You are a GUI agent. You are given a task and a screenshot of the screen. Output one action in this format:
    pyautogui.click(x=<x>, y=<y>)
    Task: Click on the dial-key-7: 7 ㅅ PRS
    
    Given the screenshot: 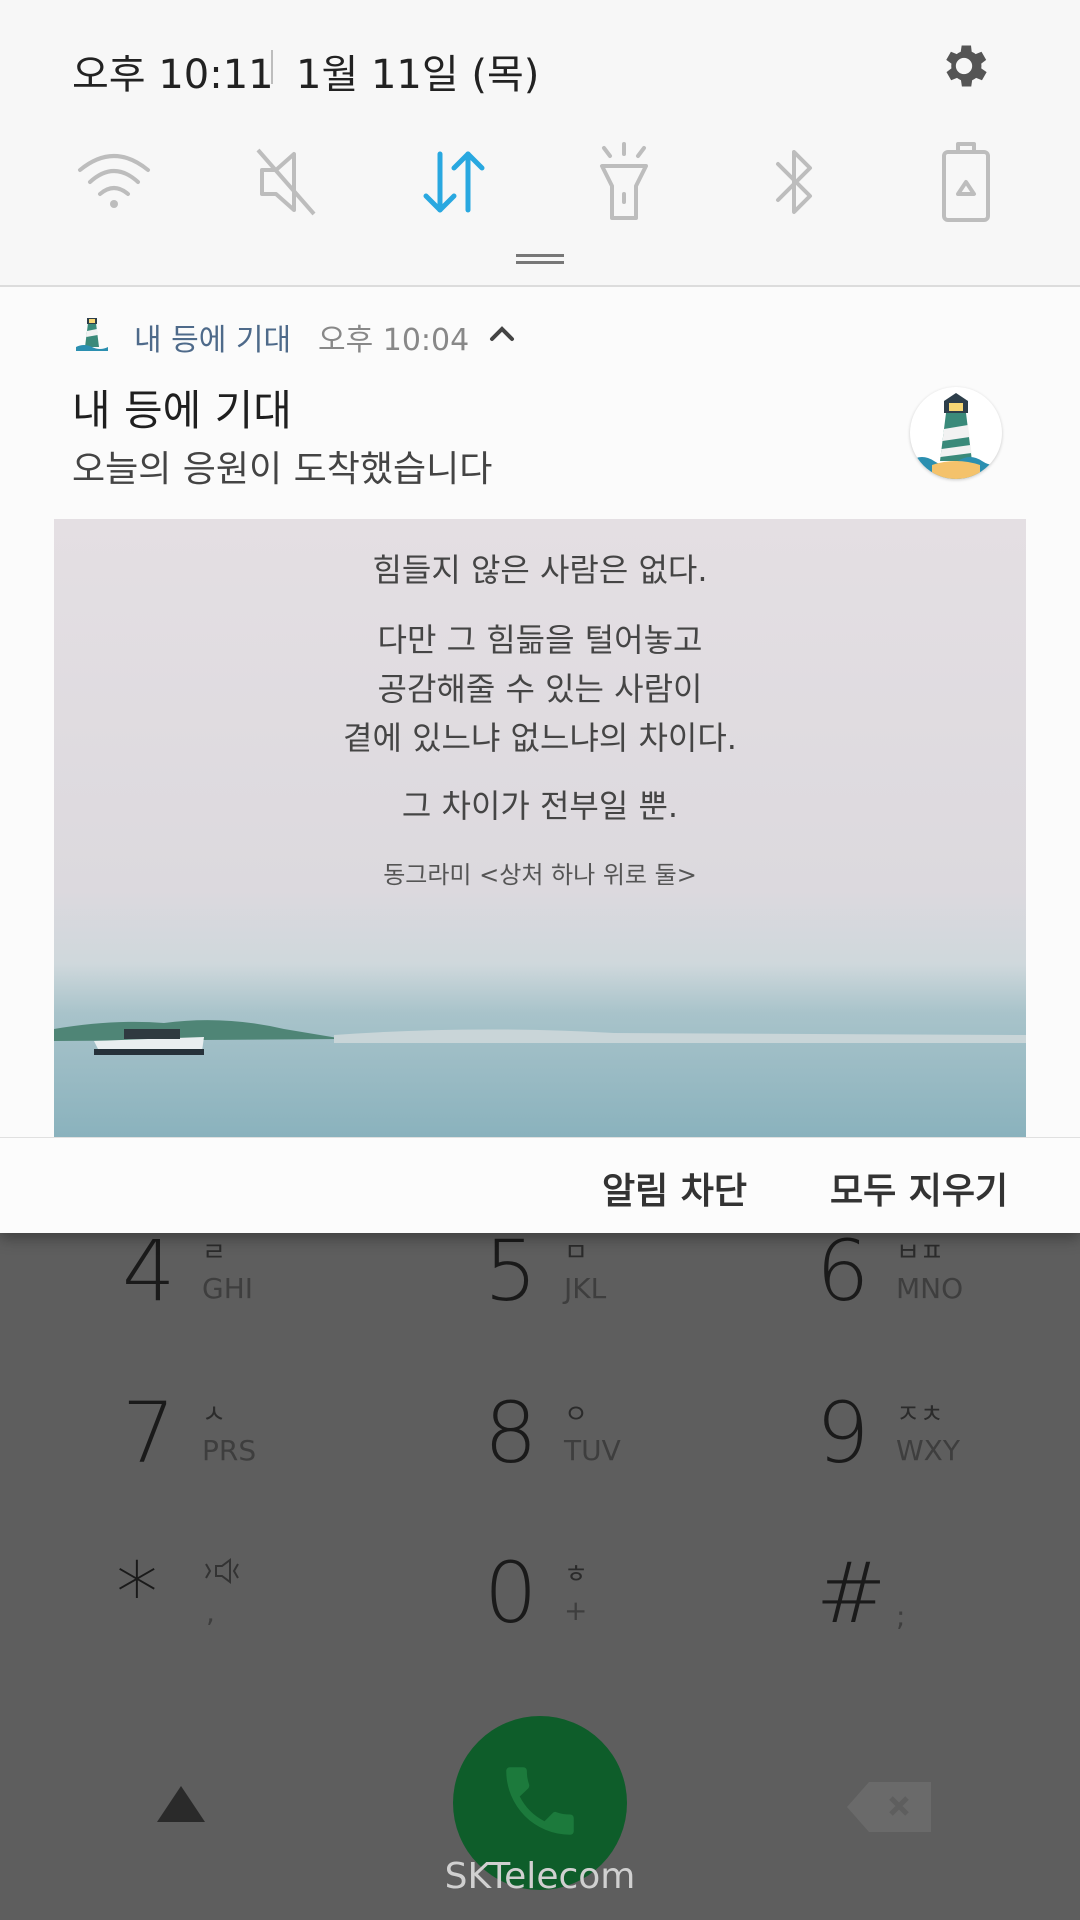 What is the action you would take?
    pyautogui.click(x=252, y=1449)
    